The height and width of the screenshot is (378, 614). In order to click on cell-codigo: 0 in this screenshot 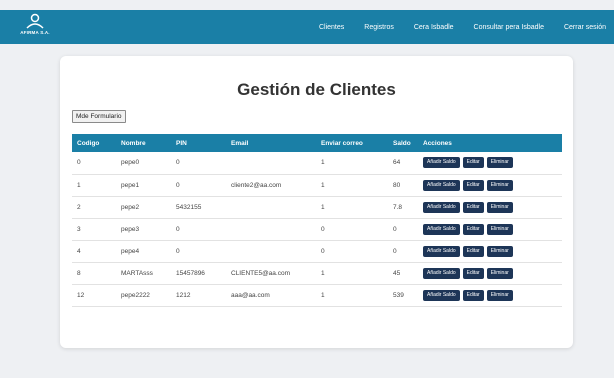, I will do `click(94, 163)`.